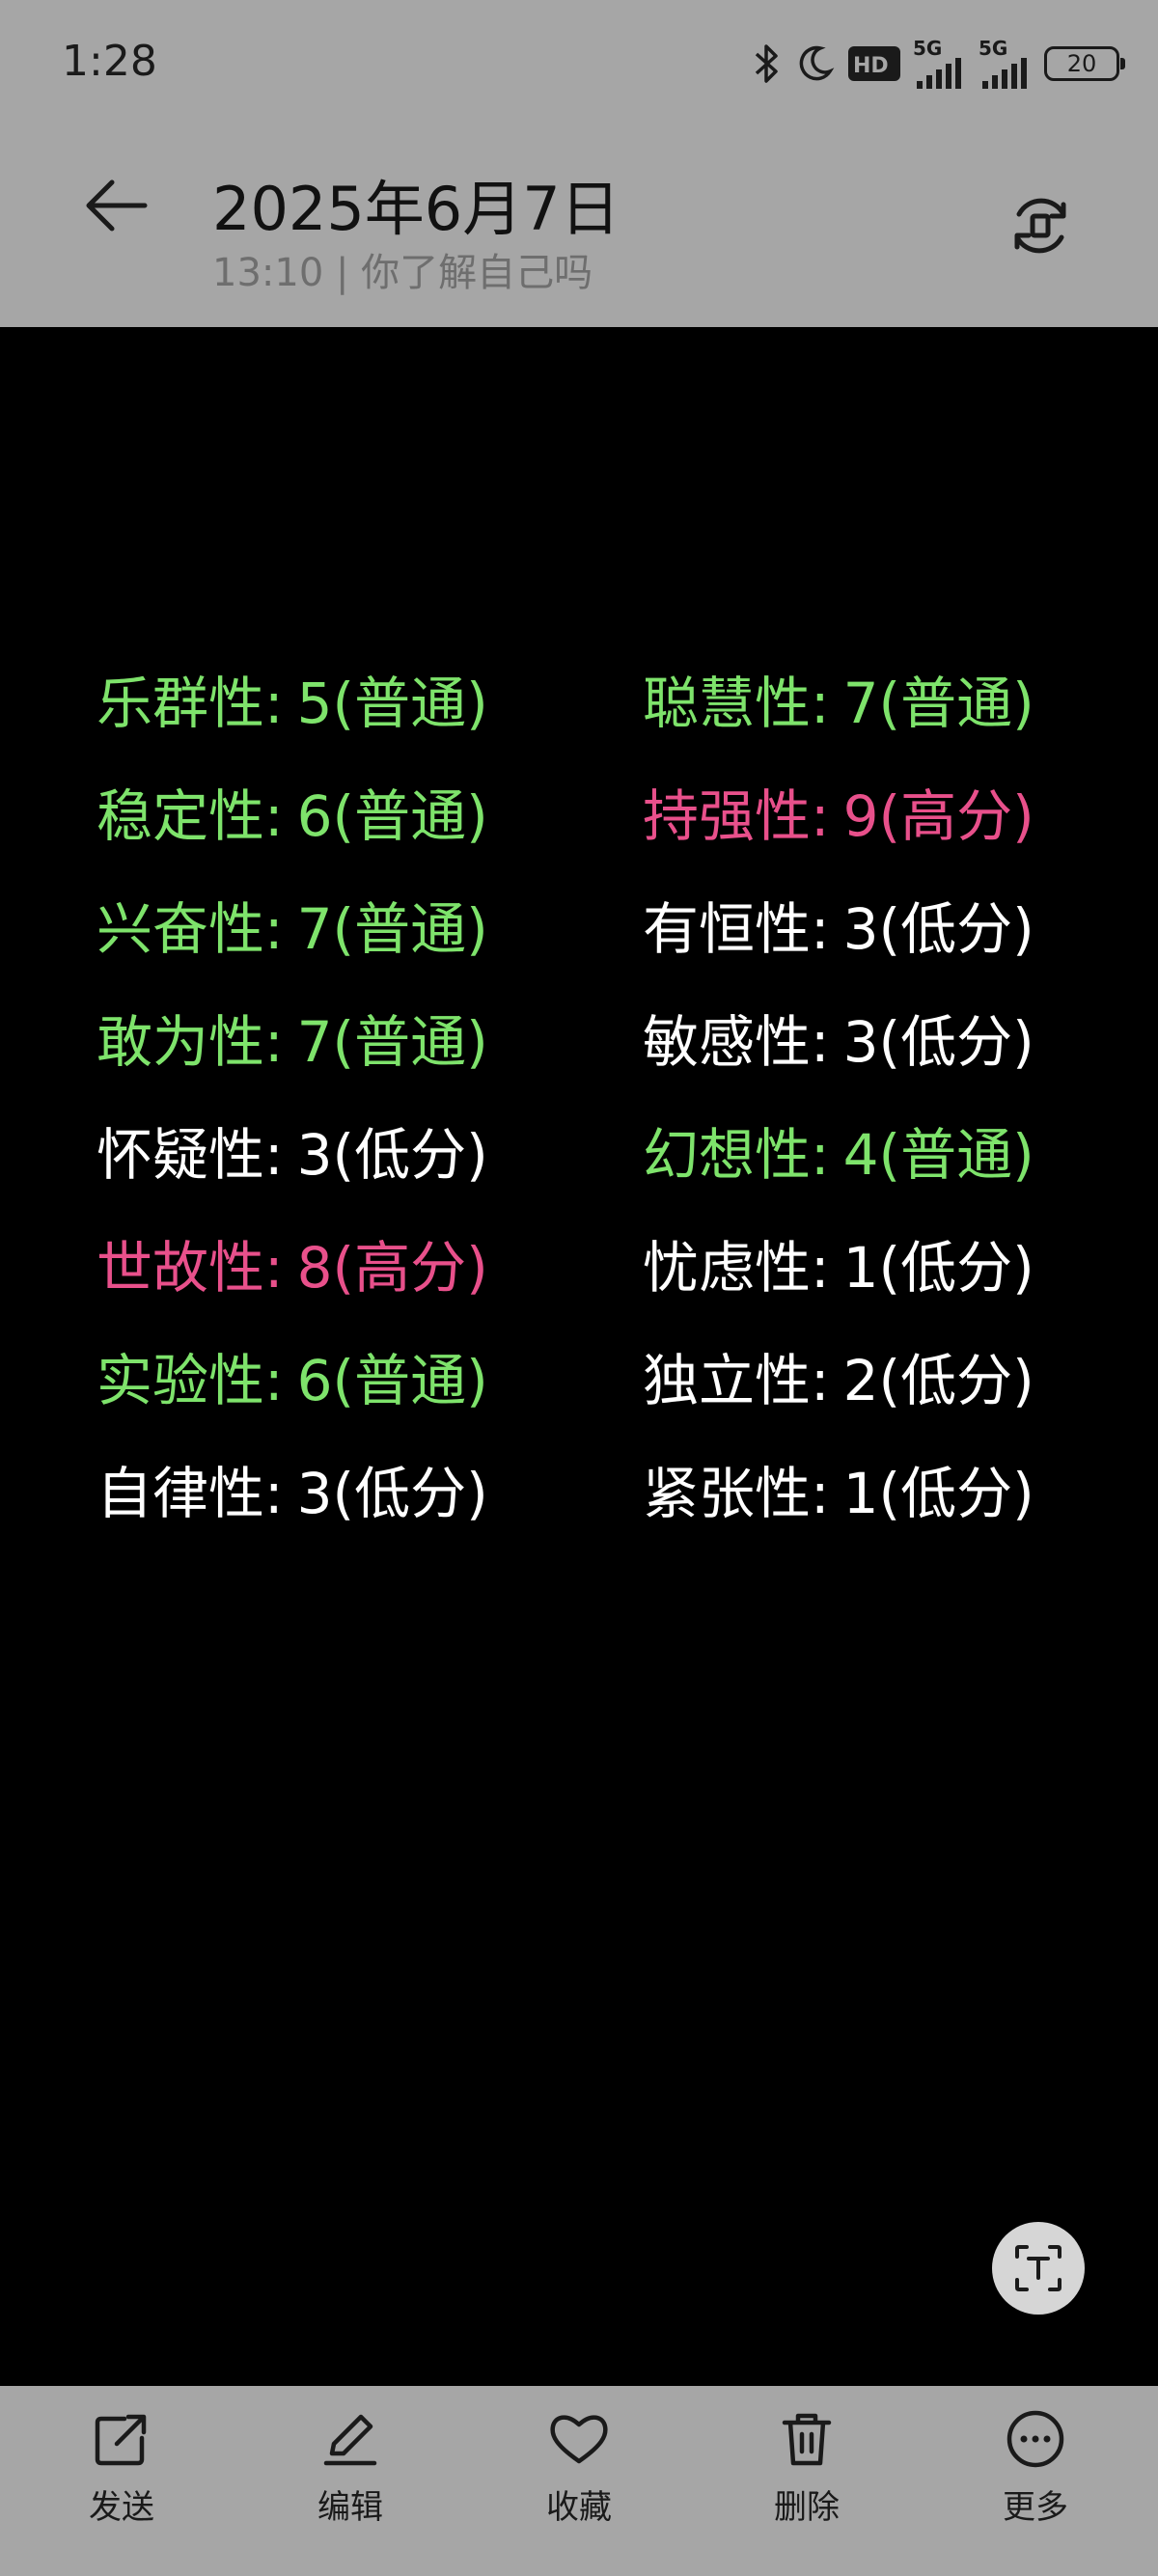 The width and height of the screenshot is (1158, 2576). I want to click on status-time: 1:28, so click(109, 61).